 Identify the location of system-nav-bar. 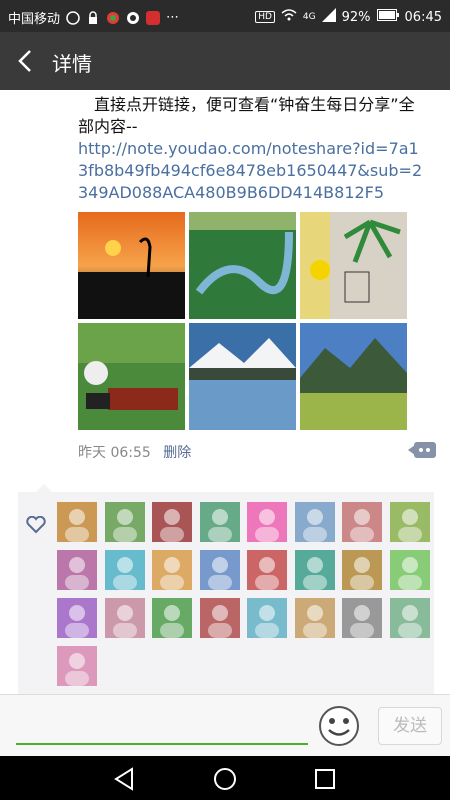
(225, 778).